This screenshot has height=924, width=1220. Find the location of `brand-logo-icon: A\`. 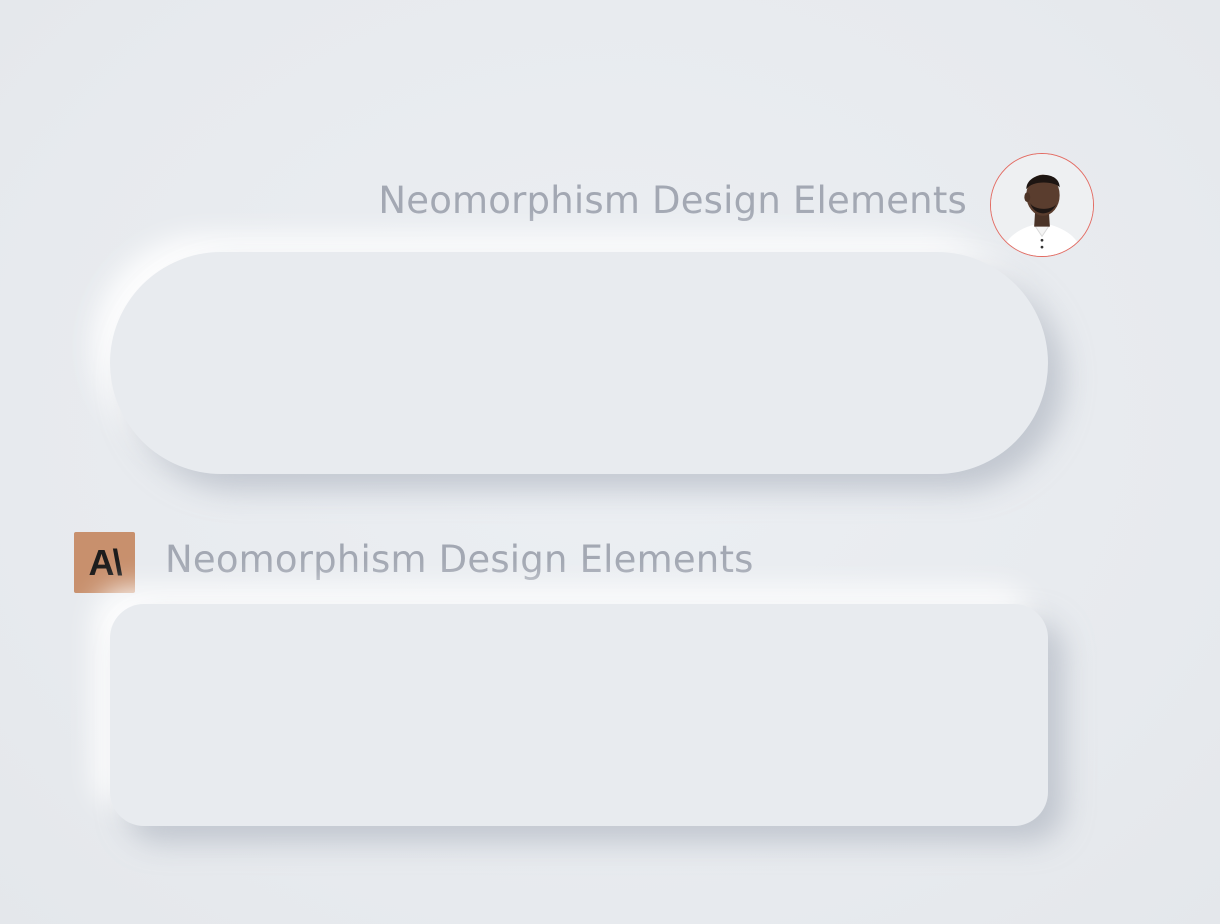

brand-logo-icon: A\ is located at coordinates (104, 562).